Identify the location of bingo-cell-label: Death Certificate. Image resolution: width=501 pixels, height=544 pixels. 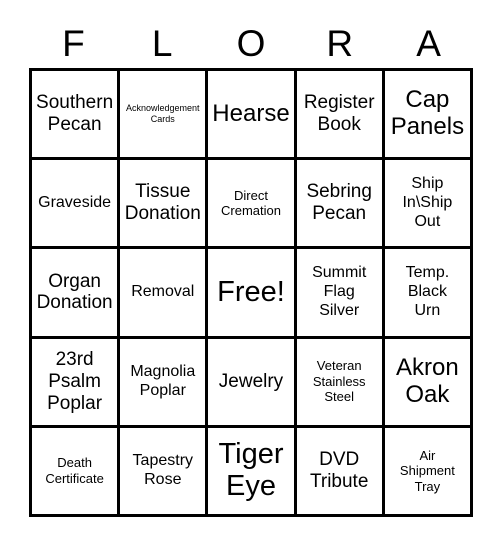
(74, 470).